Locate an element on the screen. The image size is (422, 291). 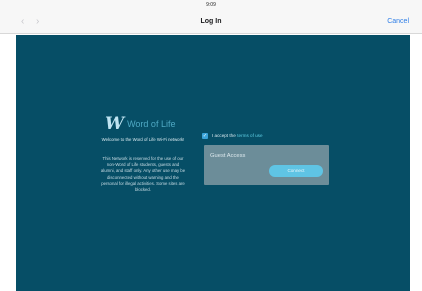
terms-checkbox: ✓ is located at coordinates (205, 136).